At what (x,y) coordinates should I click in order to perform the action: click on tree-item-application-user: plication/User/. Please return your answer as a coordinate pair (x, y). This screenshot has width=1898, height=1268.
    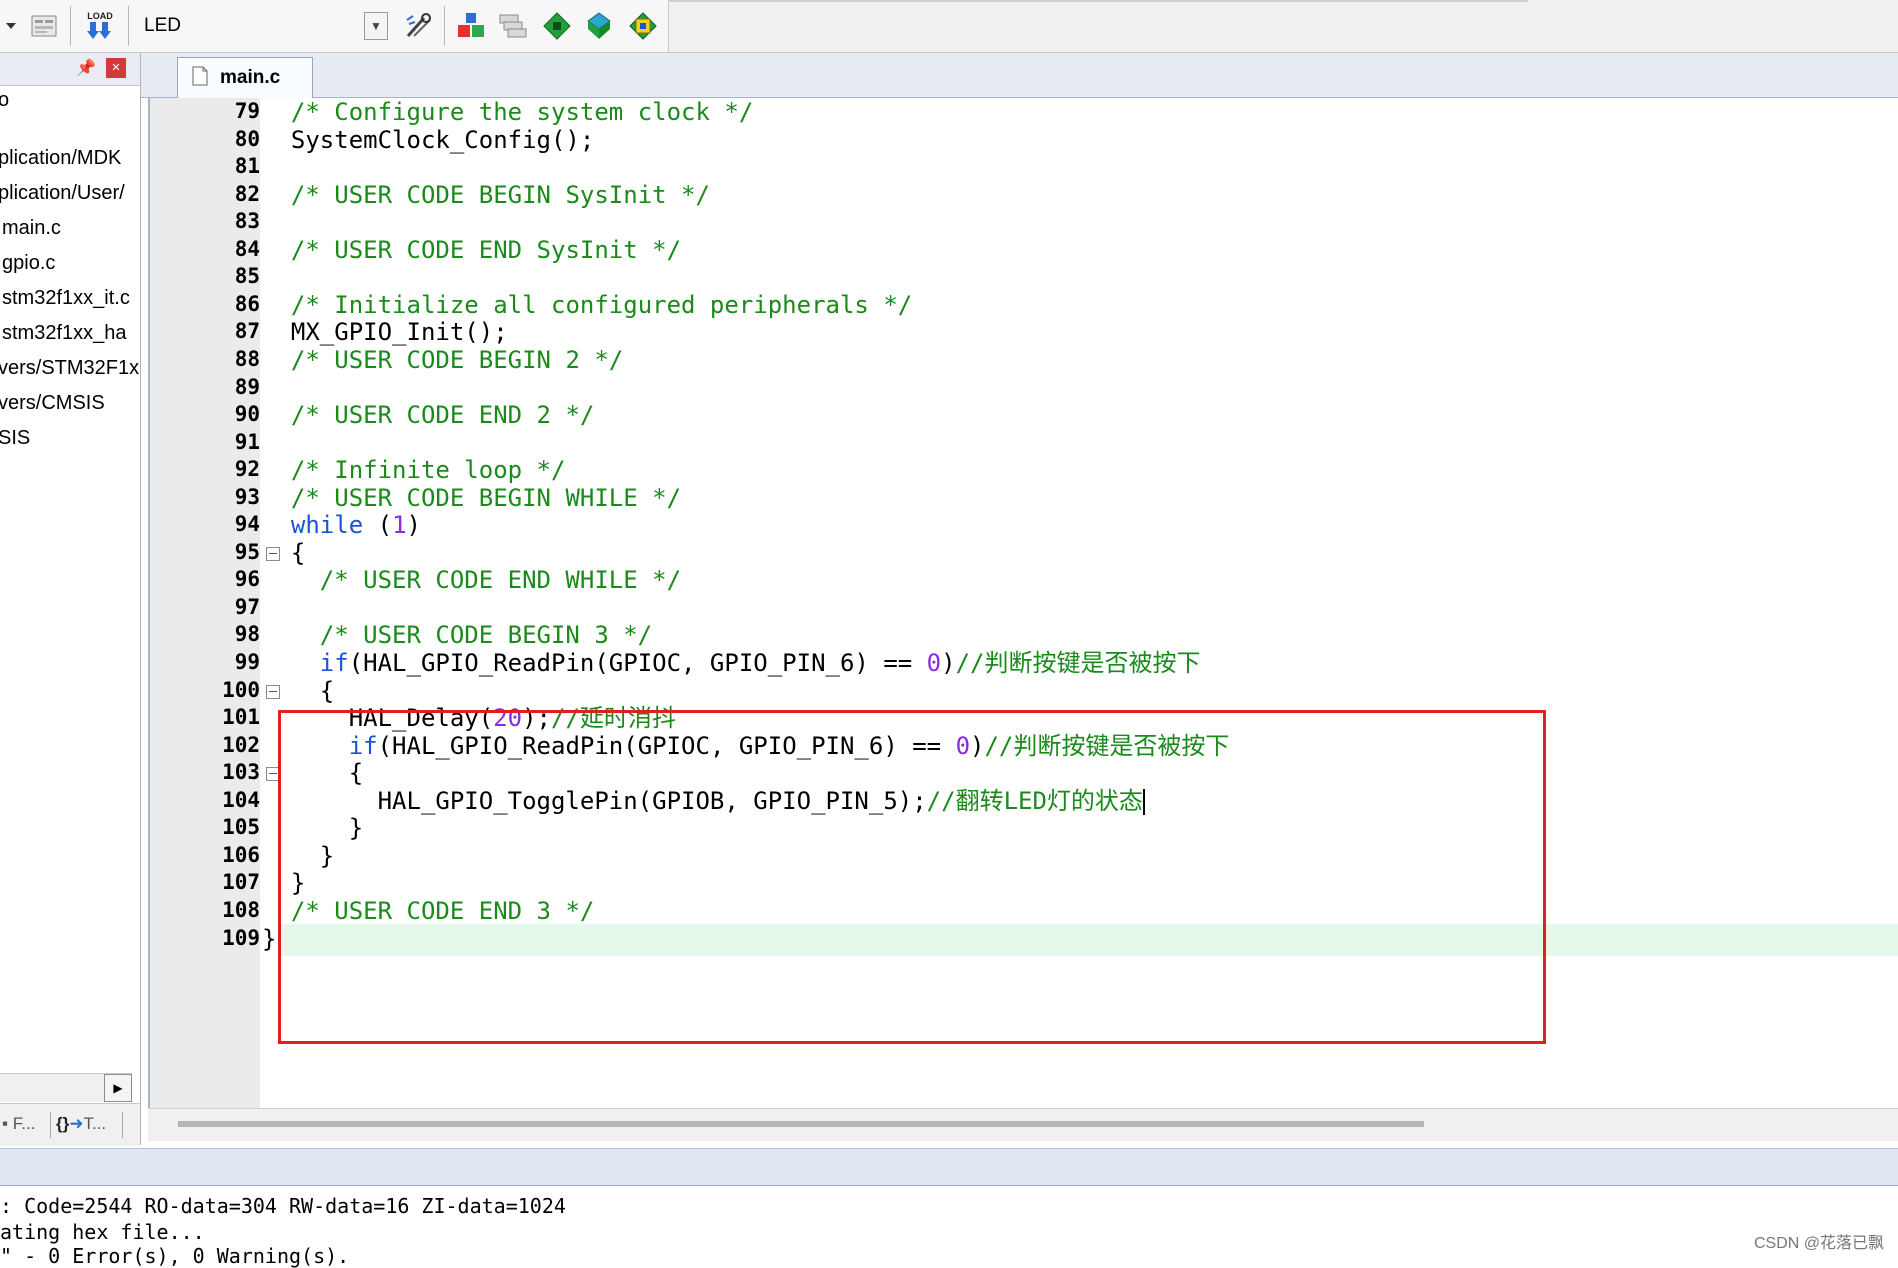
    Looking at the image, I should click on (62, 193).